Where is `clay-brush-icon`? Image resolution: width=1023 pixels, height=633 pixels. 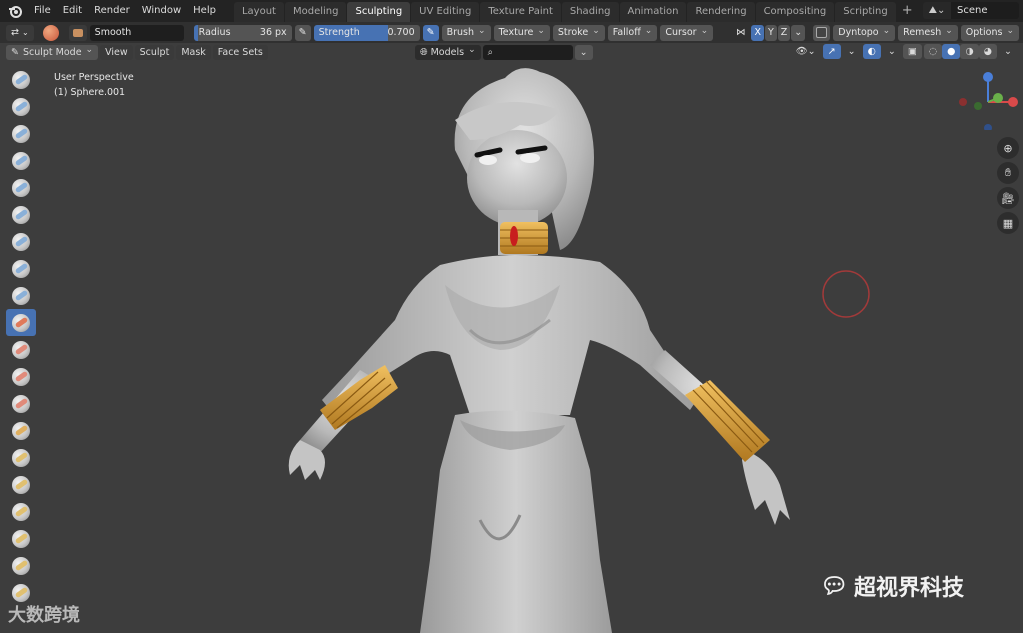 clay-brush-icon is located at coordinates (21, 133).